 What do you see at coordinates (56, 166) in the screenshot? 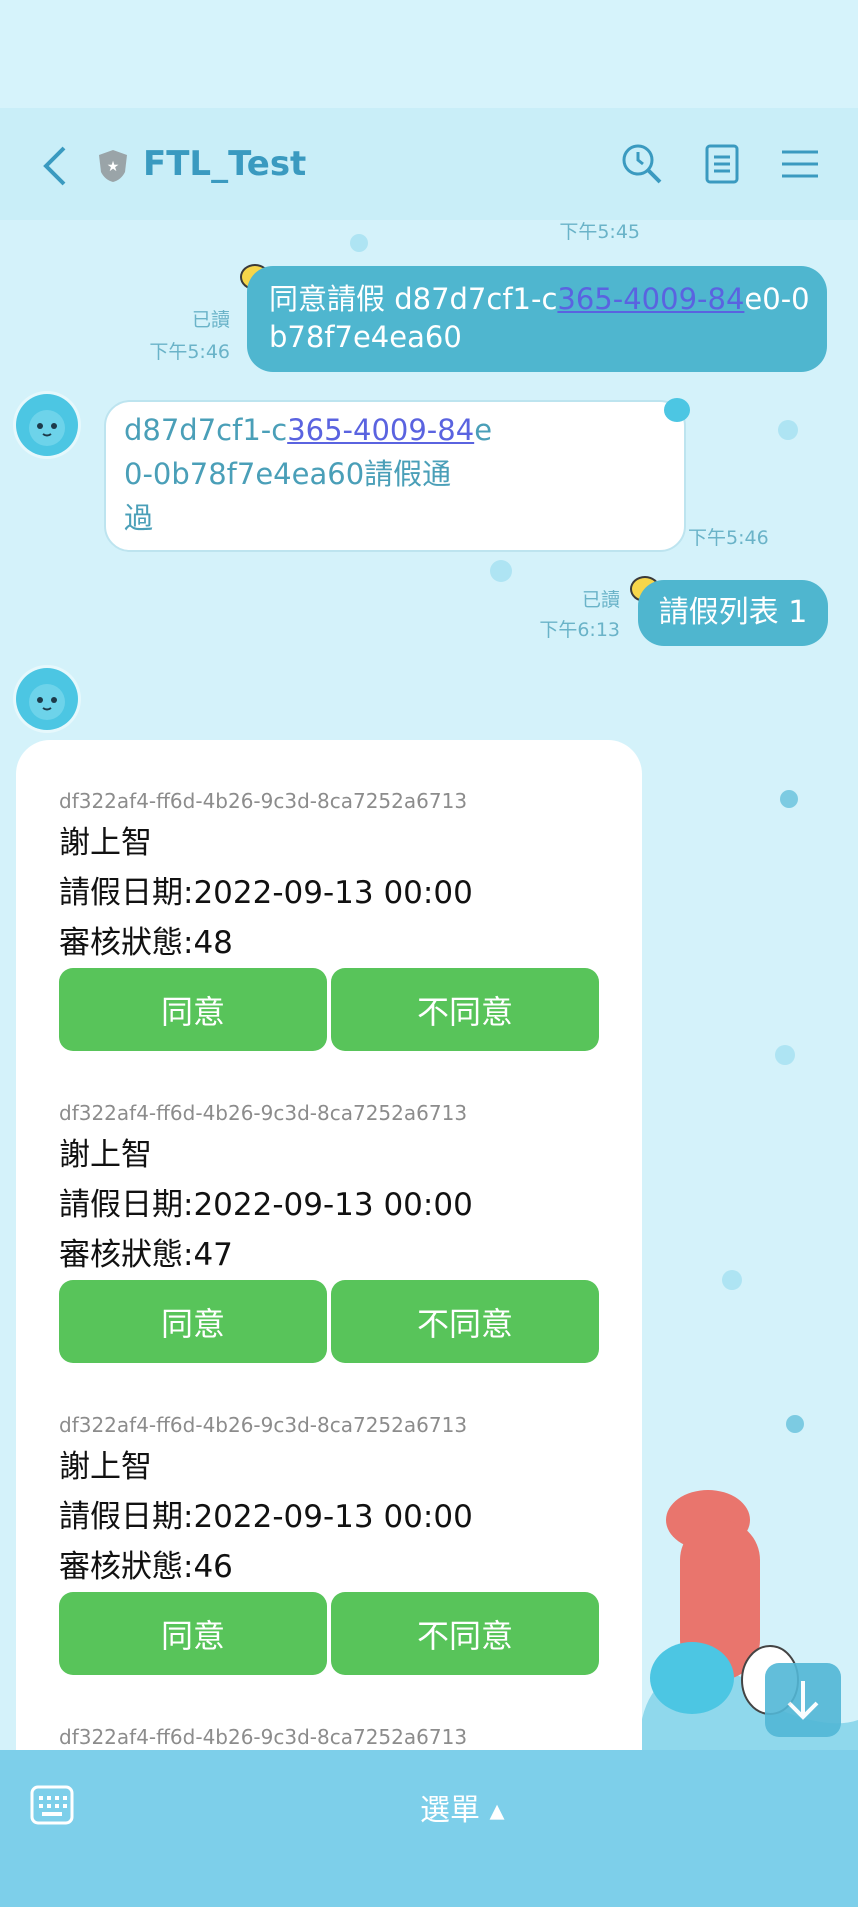
I see `back-arrow-icon` at bounding box center [56, 166].